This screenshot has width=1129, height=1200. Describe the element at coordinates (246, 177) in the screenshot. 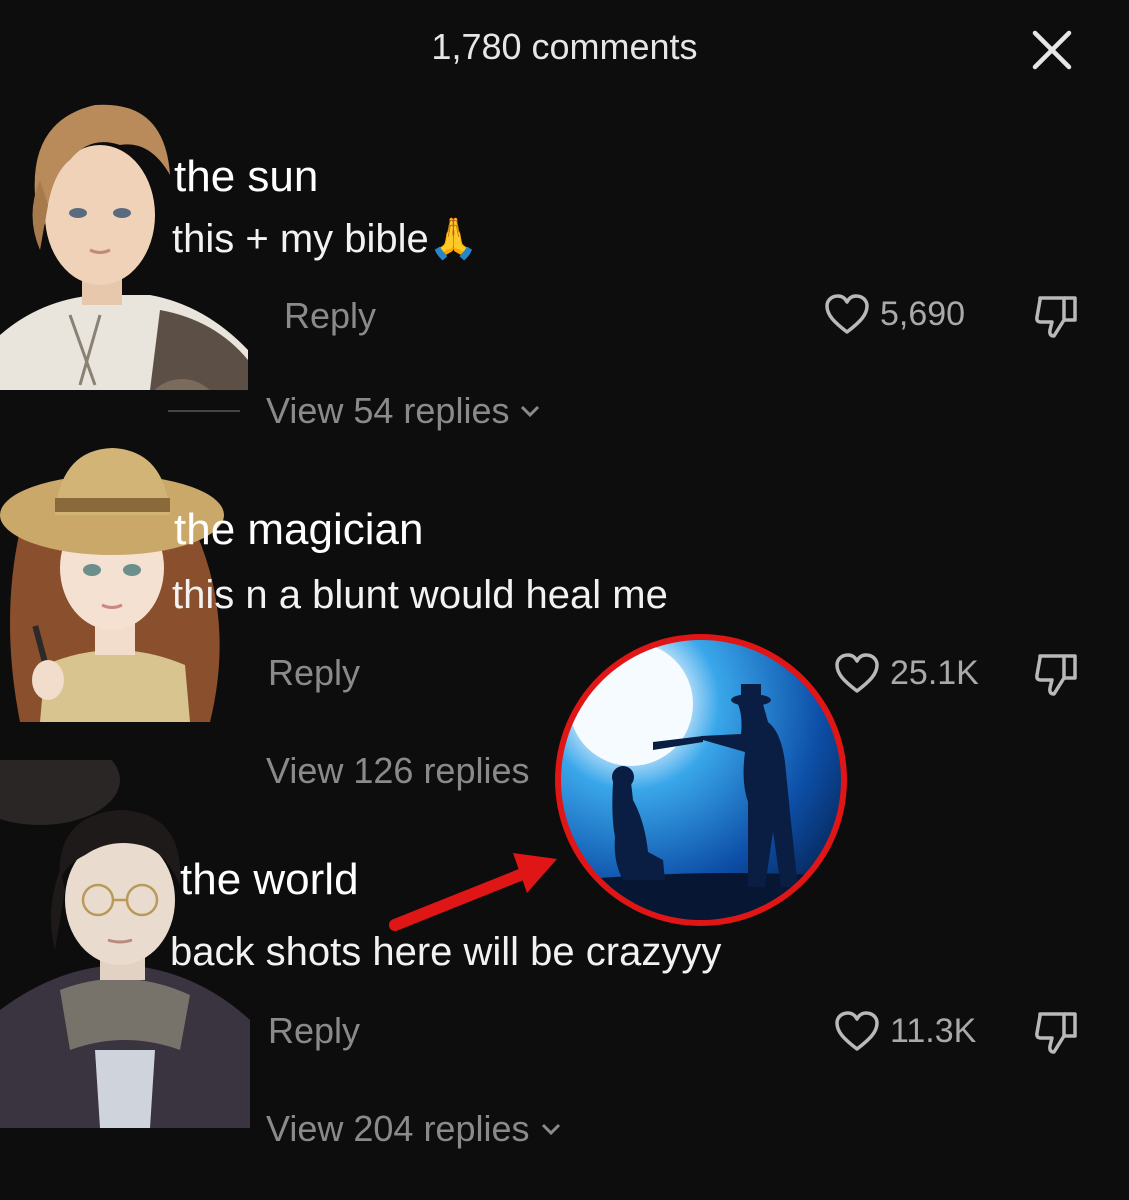

I see `comment-username: the sun` at that location.